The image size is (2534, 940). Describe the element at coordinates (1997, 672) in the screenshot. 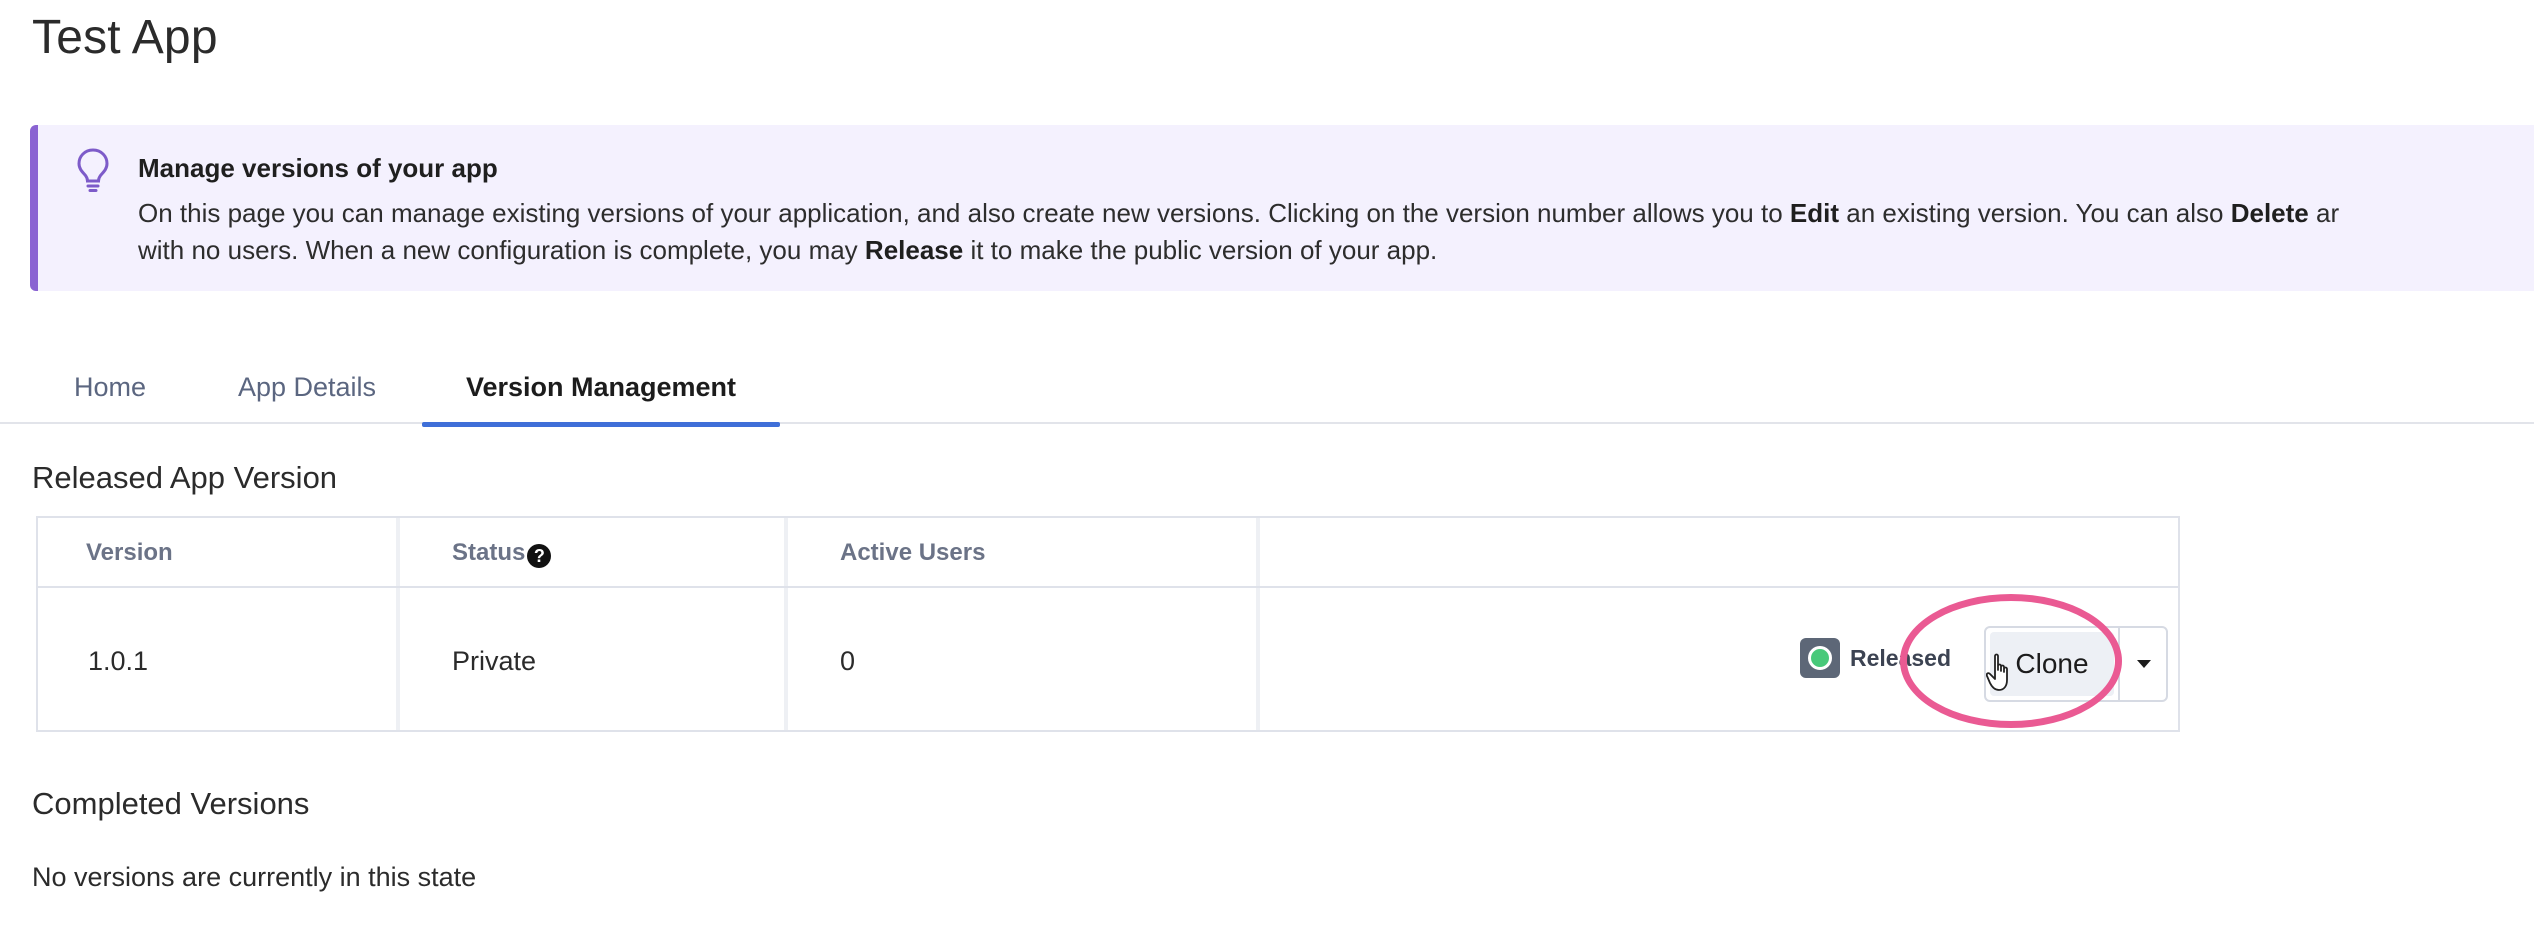

I see `hand-pointer-icon` at that location.